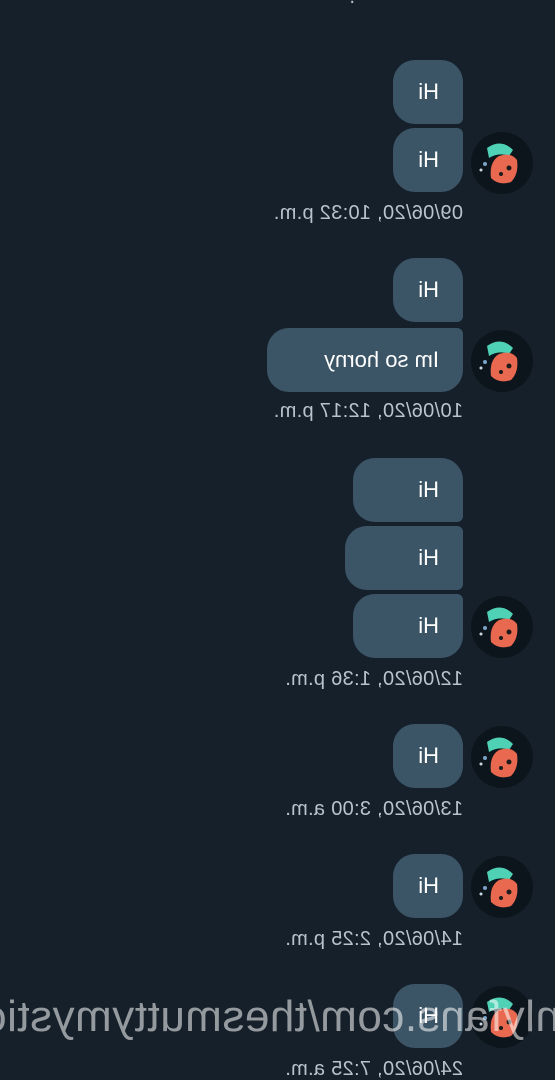  What do you see at coordinates (368, 213) in the screenshot?
I see `timestamp: 09/06/20, 10:32 p.m.` at bounding box center [368, 213].